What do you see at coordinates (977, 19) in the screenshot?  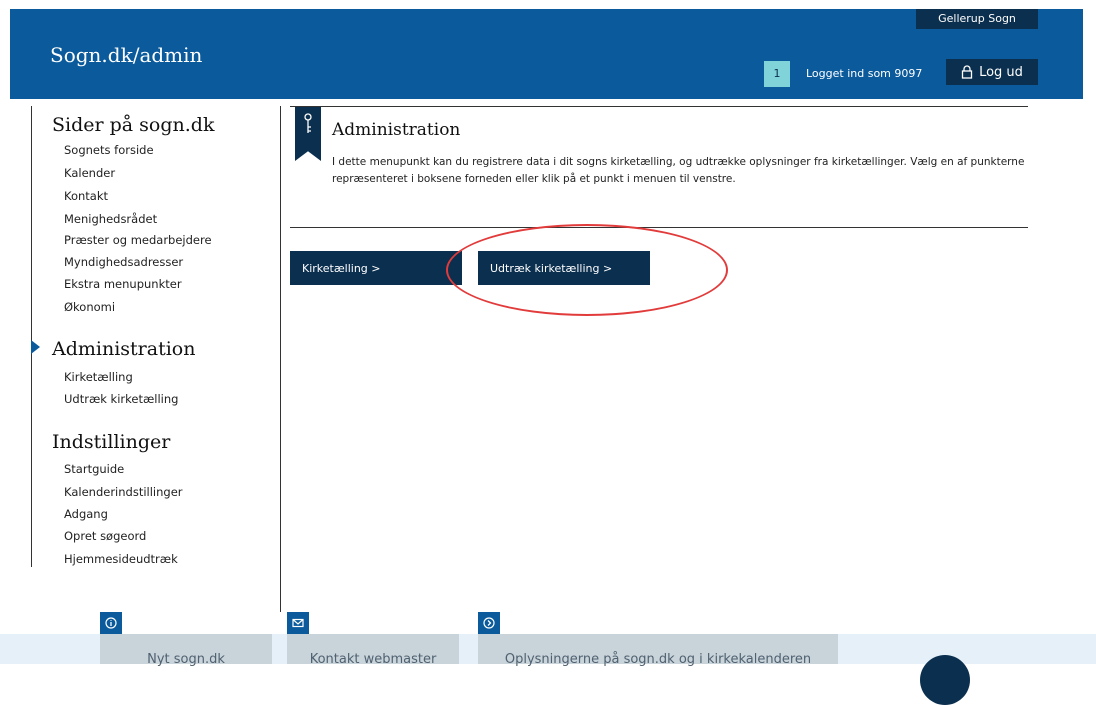 I see `parish-name: Gellerup Sogn` at bounding box center [977, 19].